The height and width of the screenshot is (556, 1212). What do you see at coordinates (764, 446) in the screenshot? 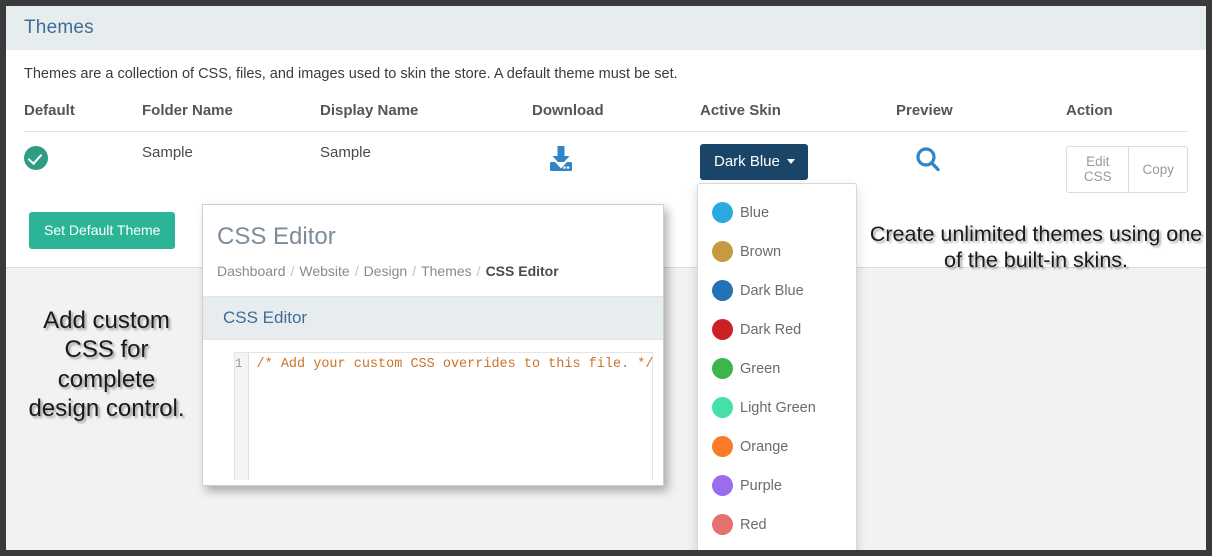
I see `skin-menu-item-label: Orange` at bounding box center [764, 446].